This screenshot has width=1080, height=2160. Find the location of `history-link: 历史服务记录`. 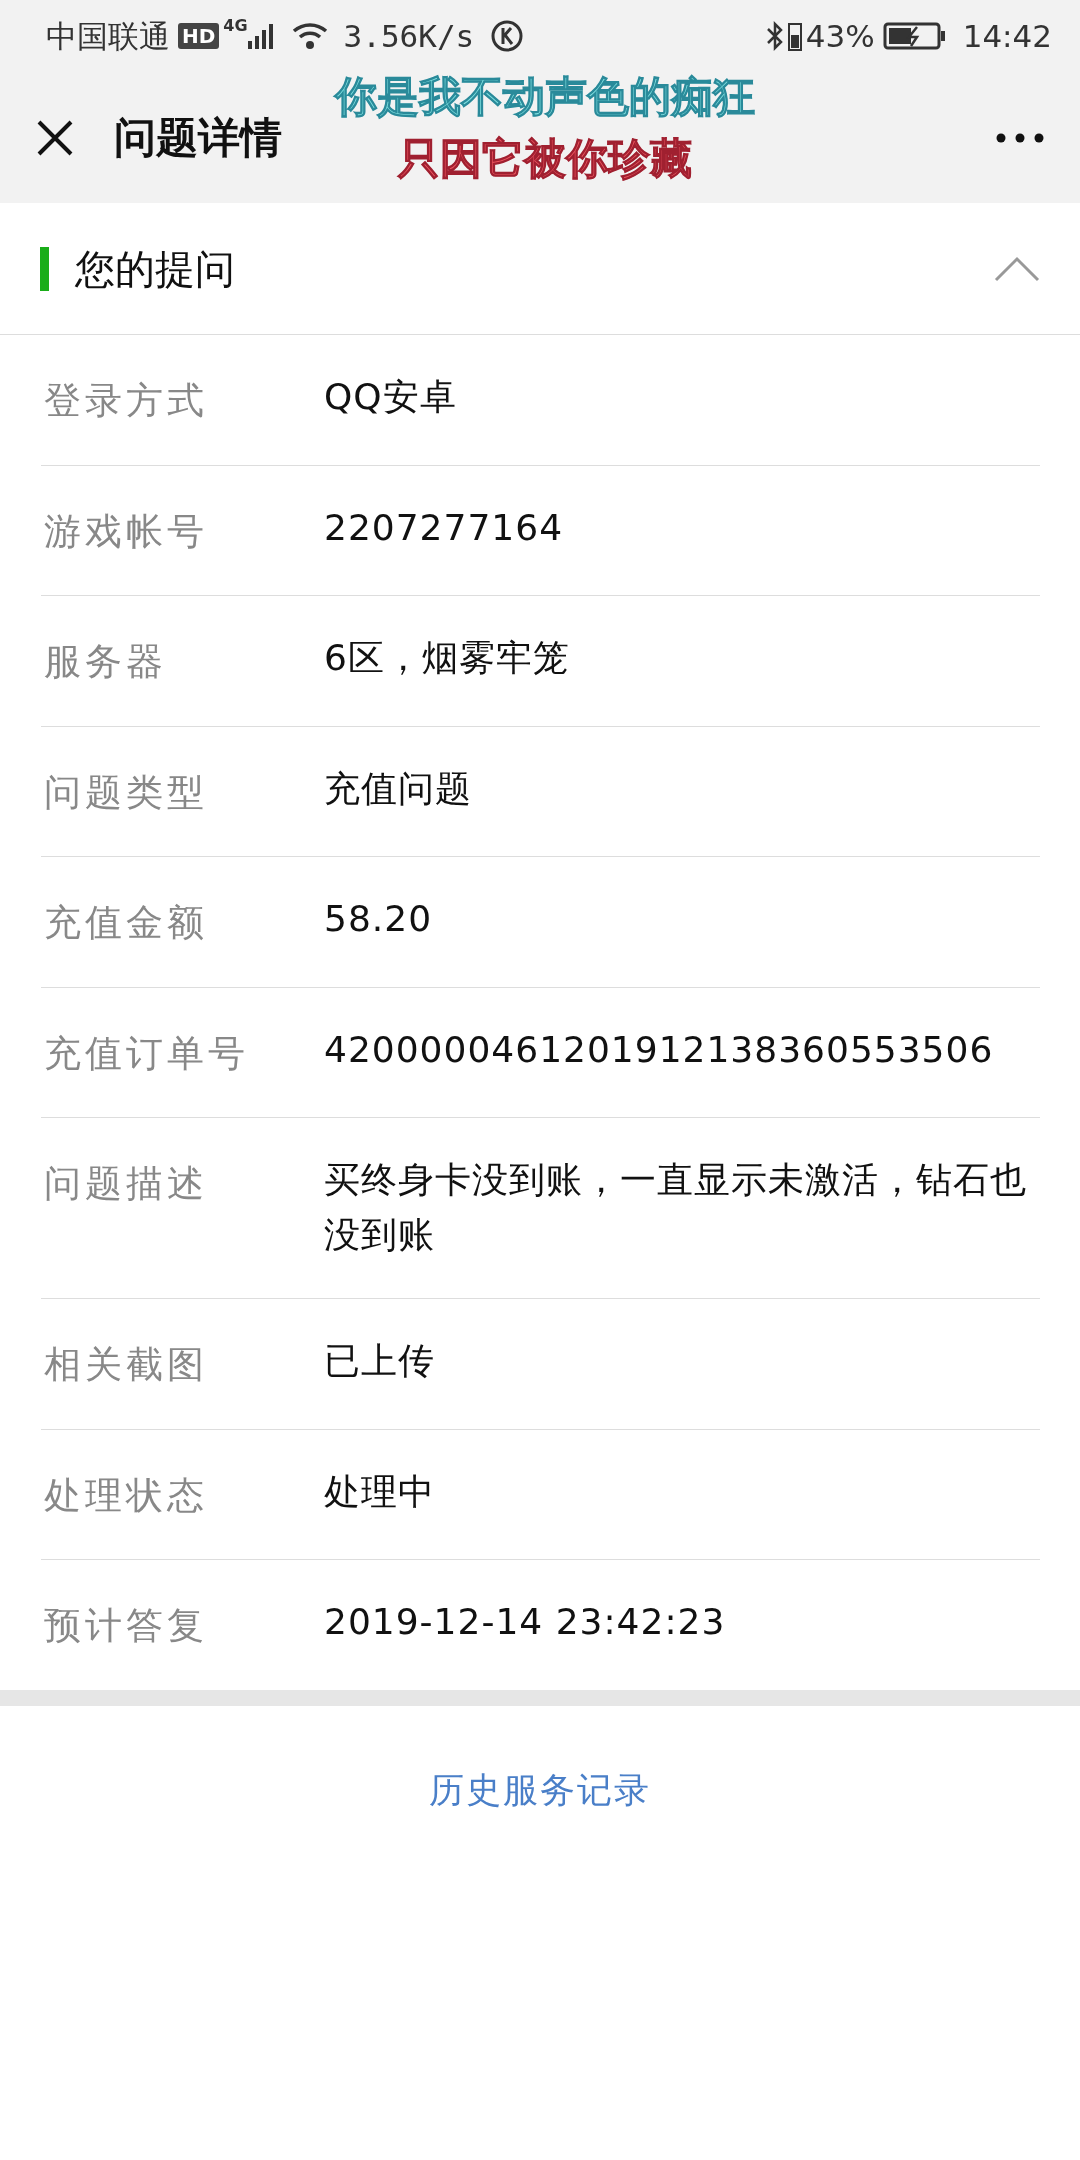

history-link: 历史服务记录 is located at coordinates (540, 1789).